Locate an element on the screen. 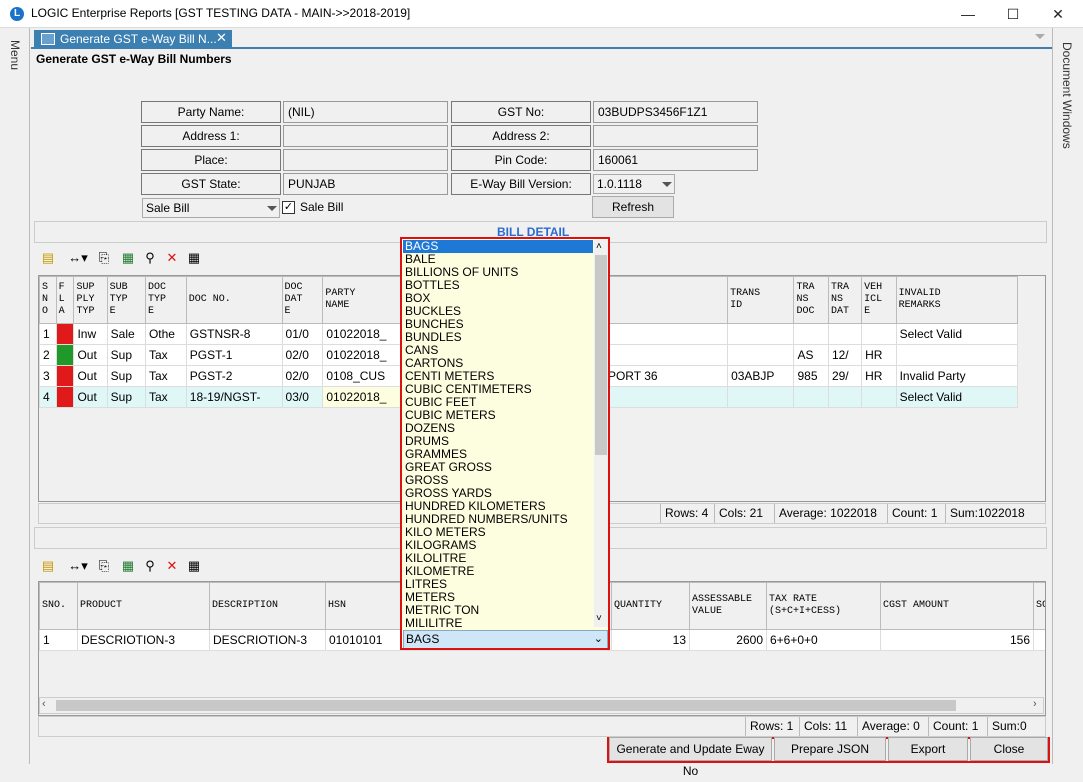 Image resolution: width=1083 pixels, height=782 pixels. gst-state-field: PUNJAB is located at coordinates (365, 184).